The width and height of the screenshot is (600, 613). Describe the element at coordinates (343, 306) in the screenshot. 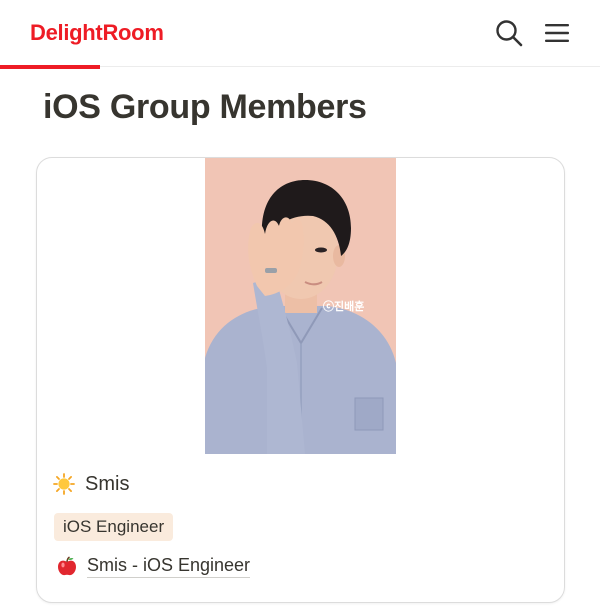

I see `photo-watermark: ⓒ진배훈` at that location.